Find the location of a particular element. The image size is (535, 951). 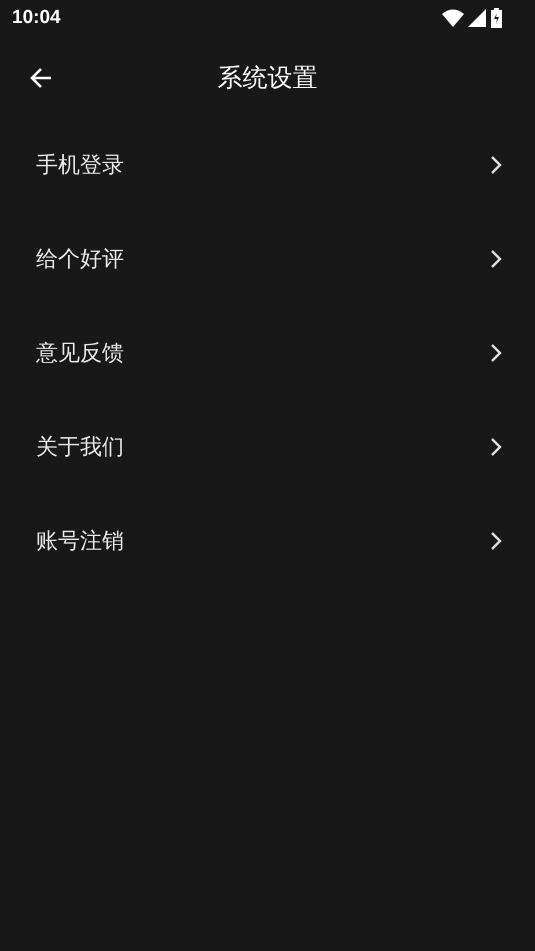

settings-item: 意见反馈 is located at coordinates (267, 353).